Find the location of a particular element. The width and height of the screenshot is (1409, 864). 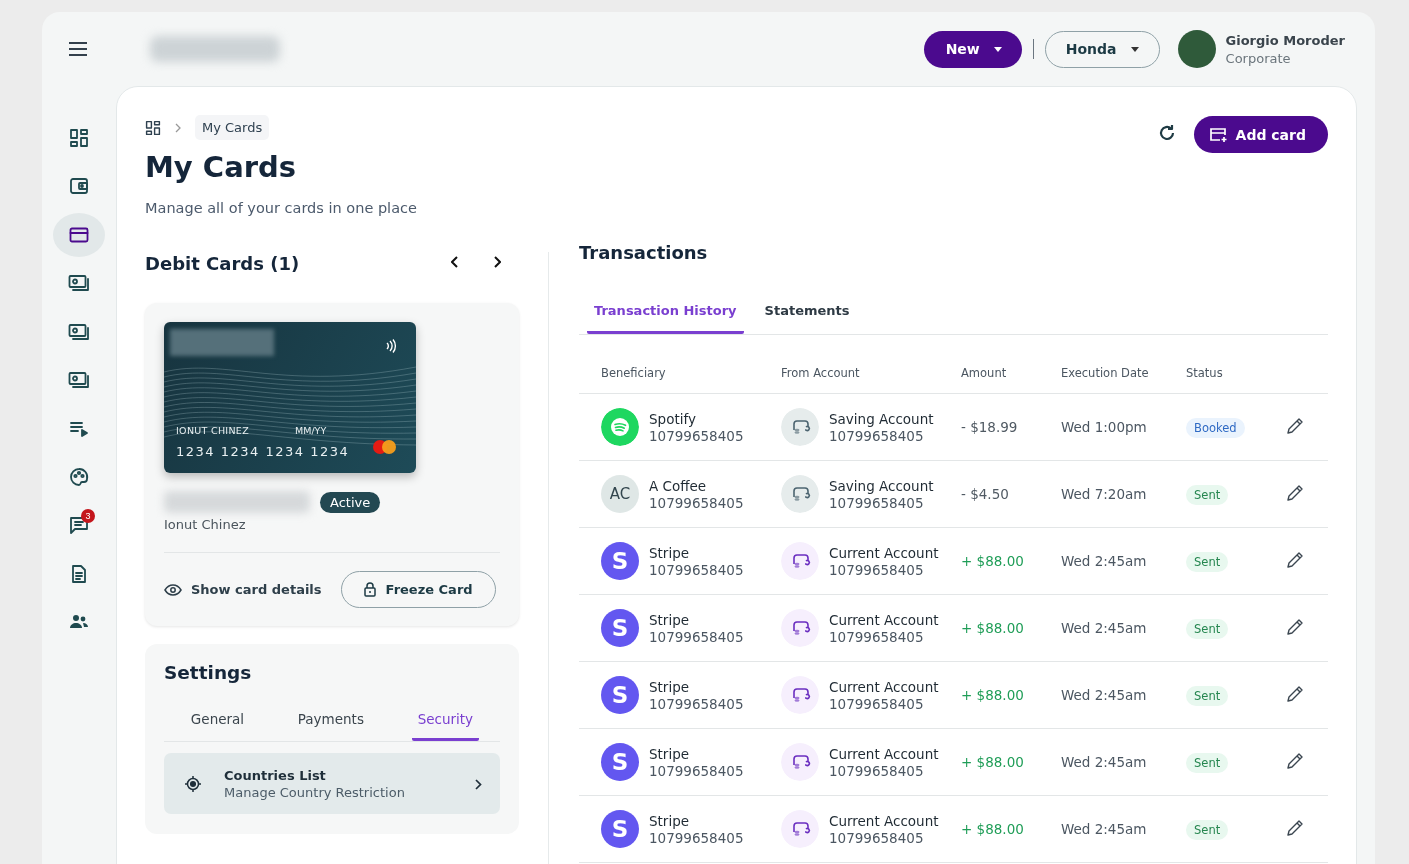

status-badge: Active is located at coordinates (350, 502).